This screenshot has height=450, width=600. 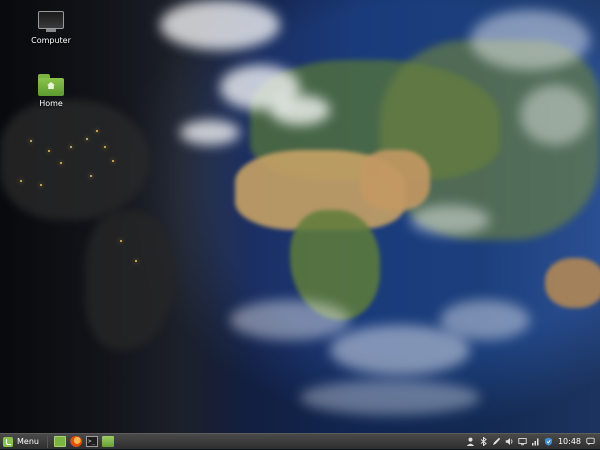 What do you see at coordinates (395, 180) in the screenshot?
I see `wallpaper-arabia` at bounding box center [395, 180].